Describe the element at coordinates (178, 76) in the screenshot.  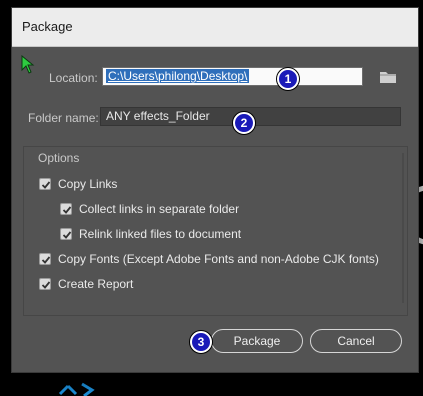
I see `location-value: C:\Users\philong\Desktop\` at that location.